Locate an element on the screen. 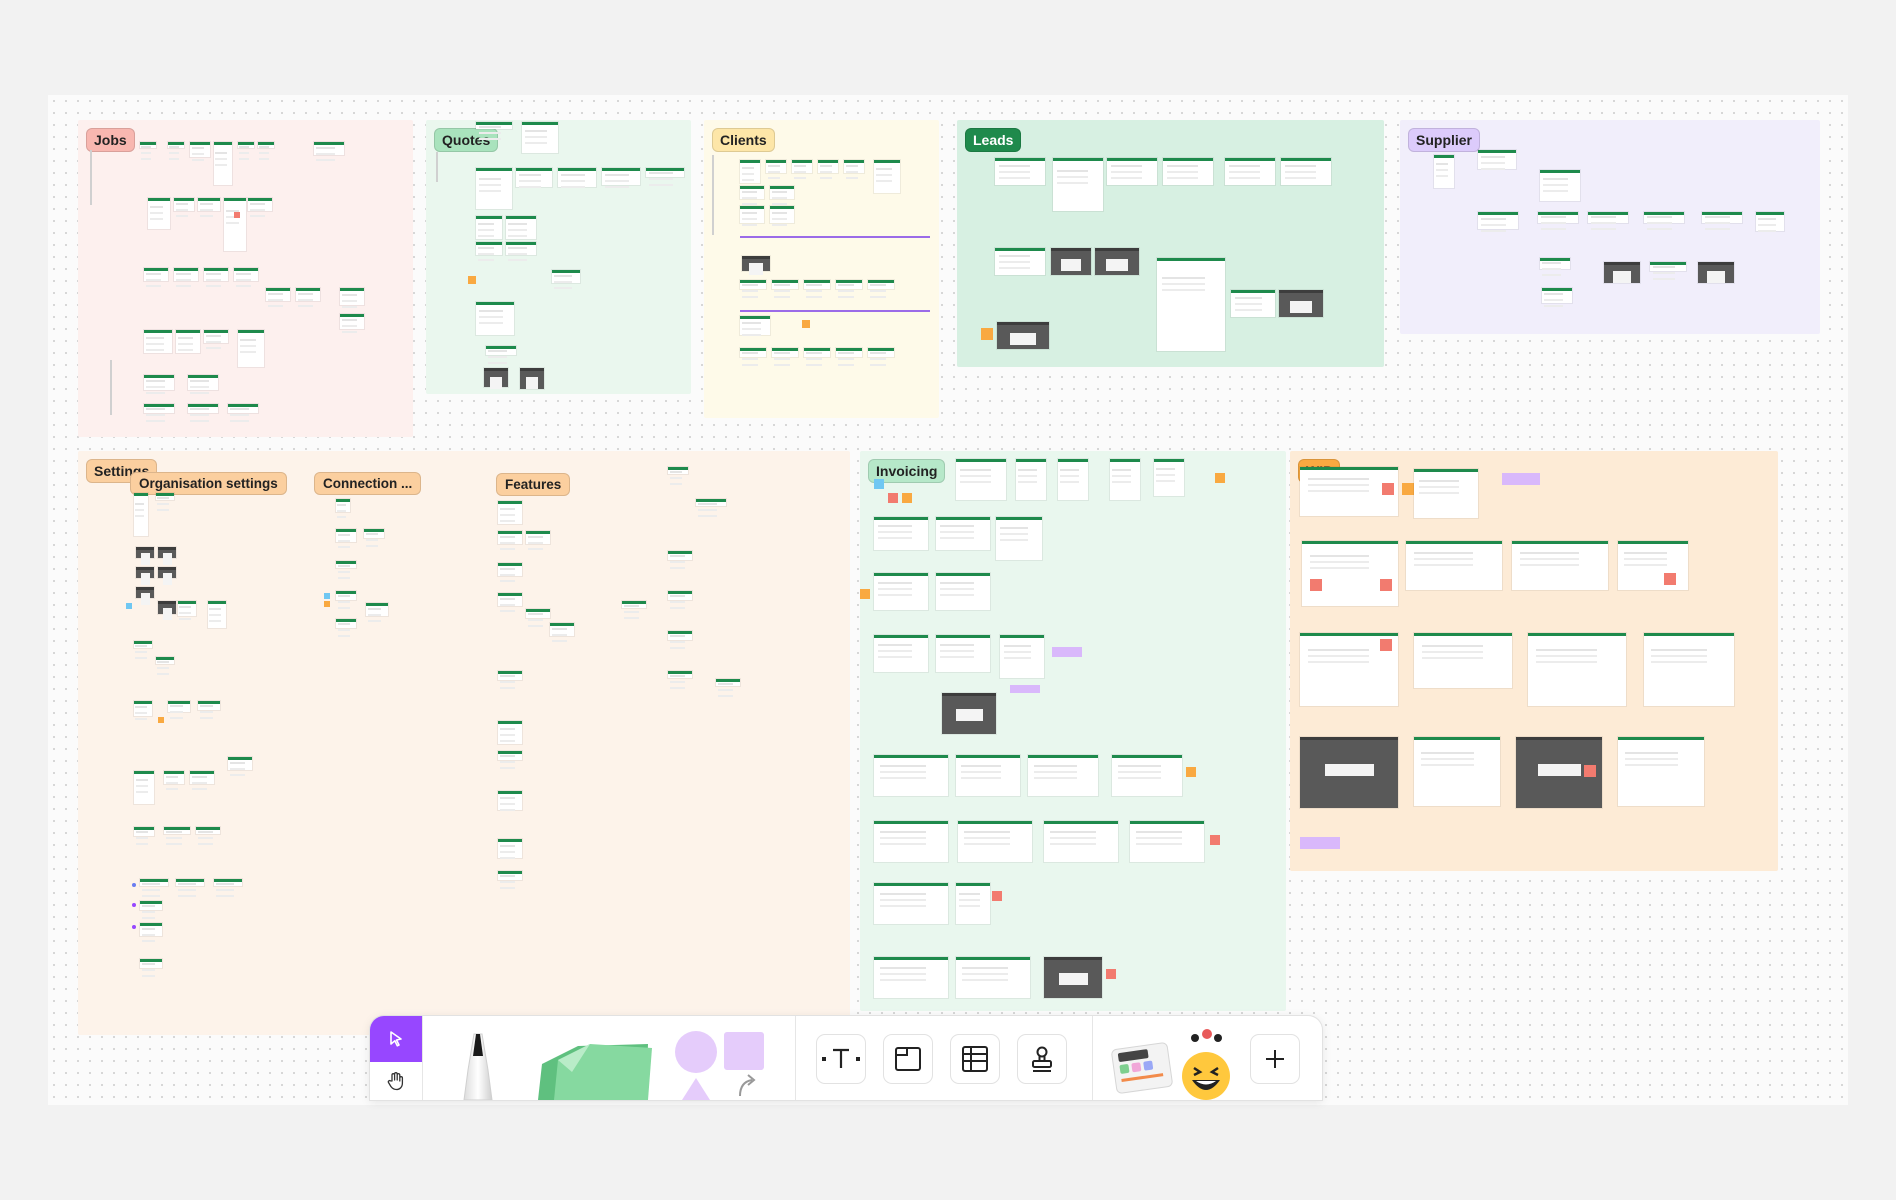  stamp-tool is located at coordinates (1042, 1059).